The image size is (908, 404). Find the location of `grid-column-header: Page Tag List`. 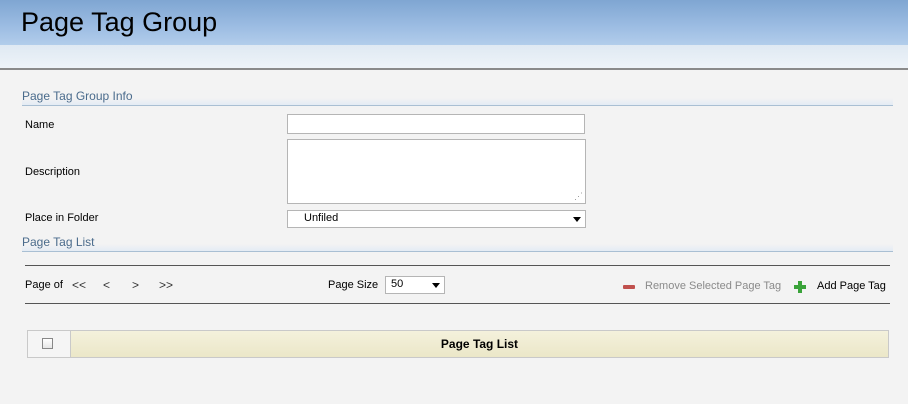

grid-column-header: Page Tag List is located at coordinates (479, 344).